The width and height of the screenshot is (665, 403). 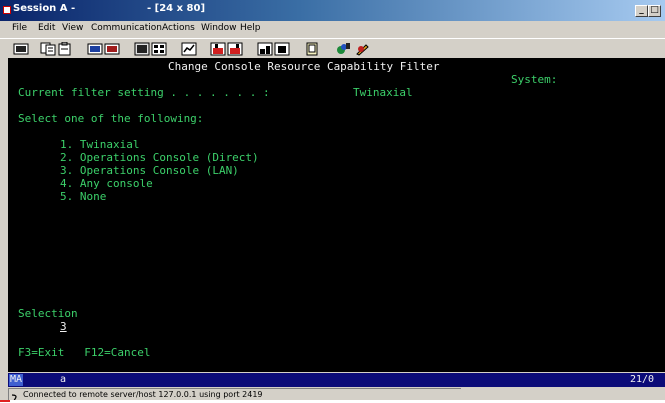 I want to click on window-title-session: Session A -, so click(x=44, y=8).